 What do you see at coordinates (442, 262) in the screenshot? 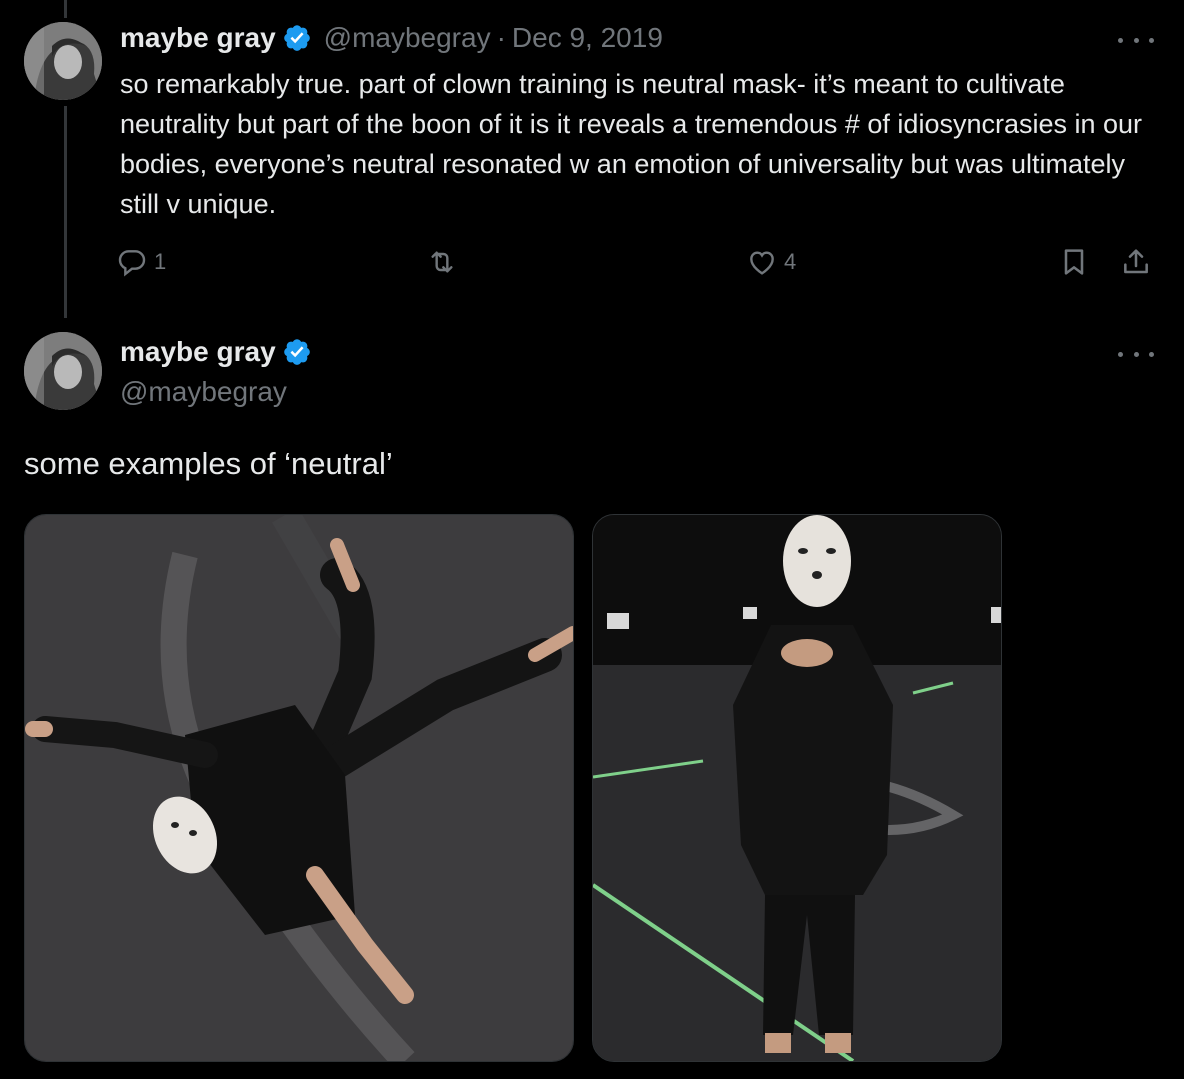
I see `retweet-icon` at bounding box center [442, 262].